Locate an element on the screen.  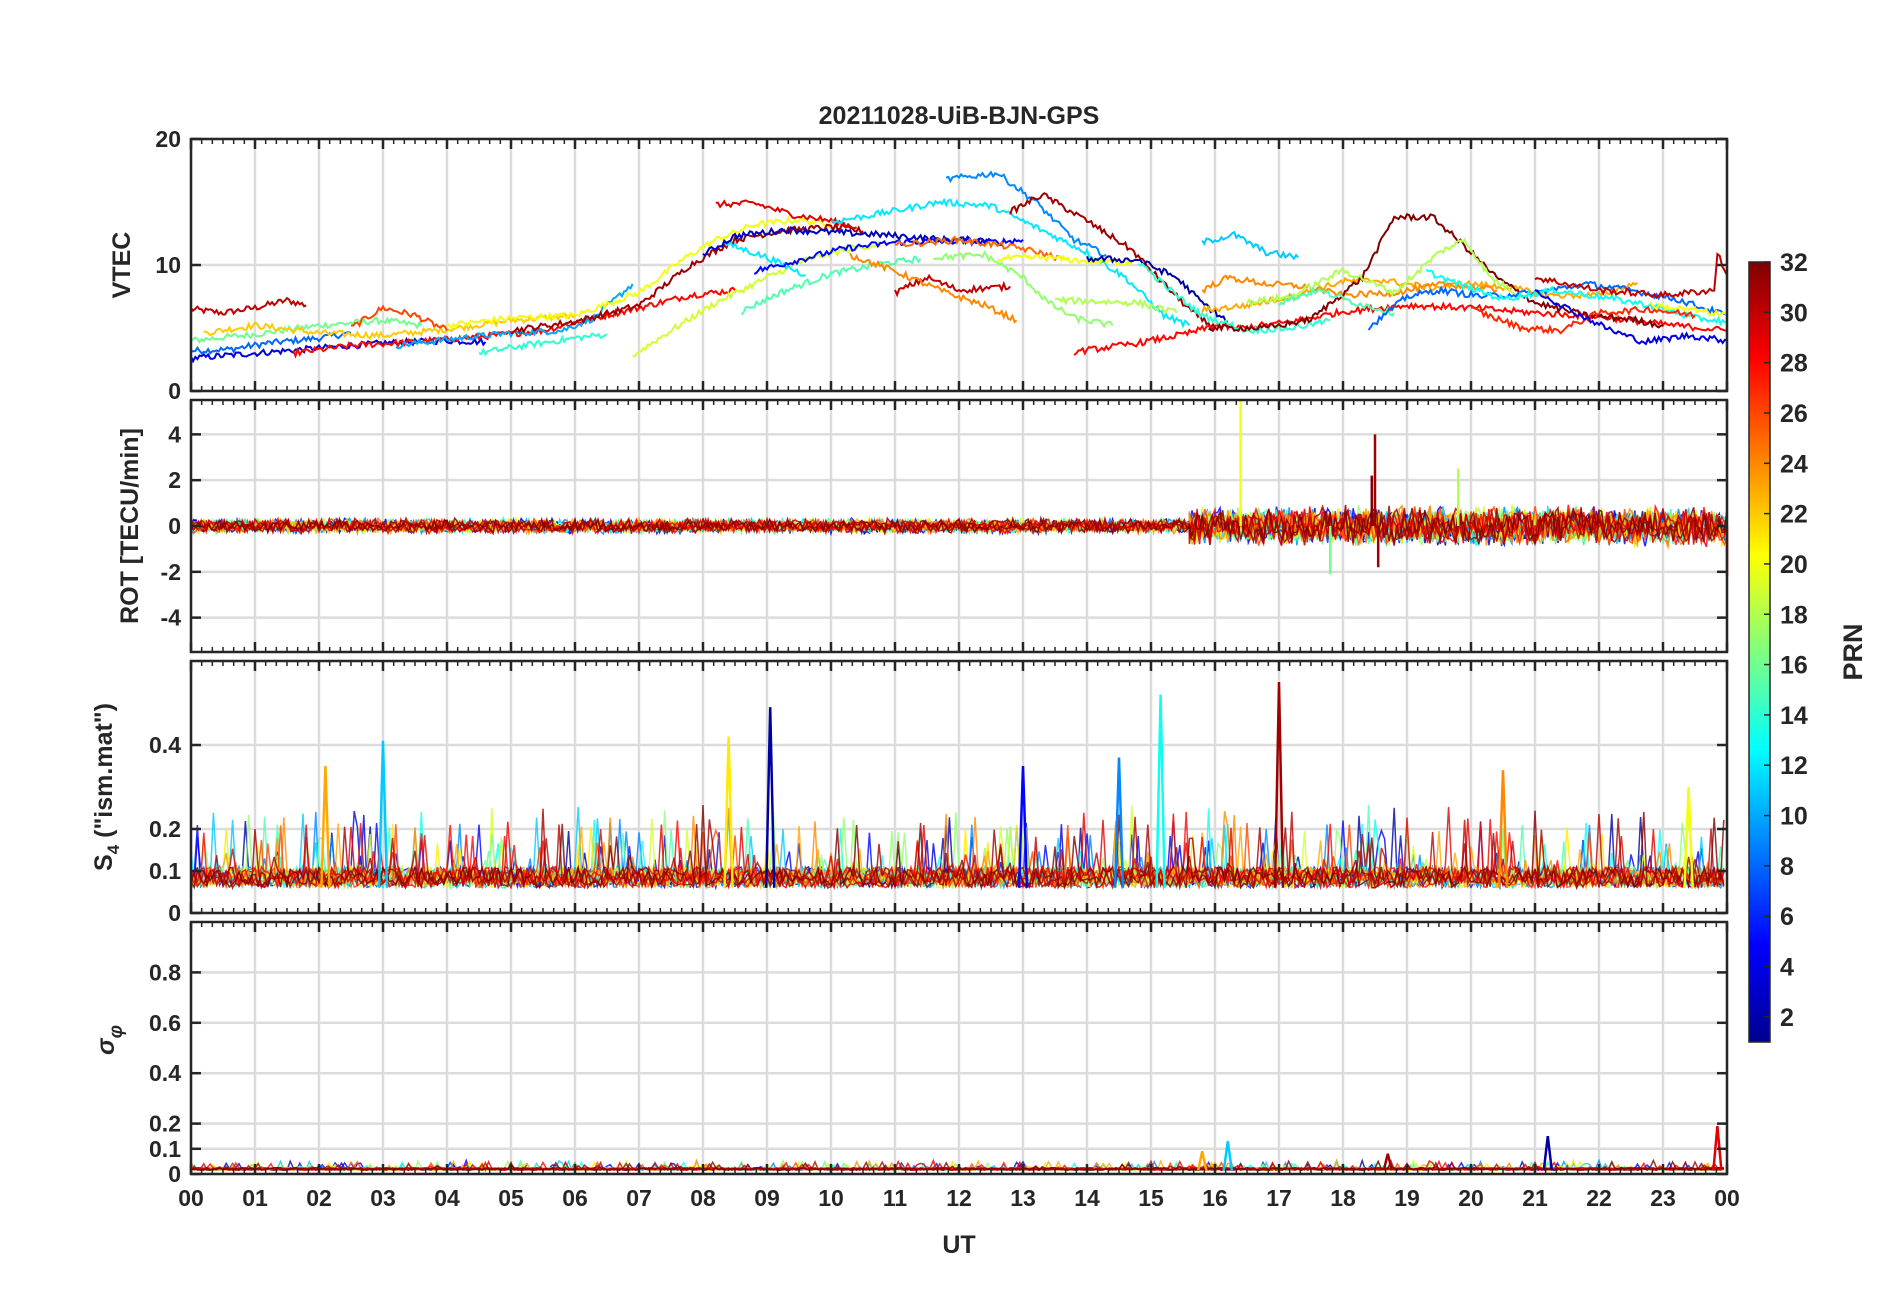
x-tick-label: 17 is located at coordinates (1279, 1198).